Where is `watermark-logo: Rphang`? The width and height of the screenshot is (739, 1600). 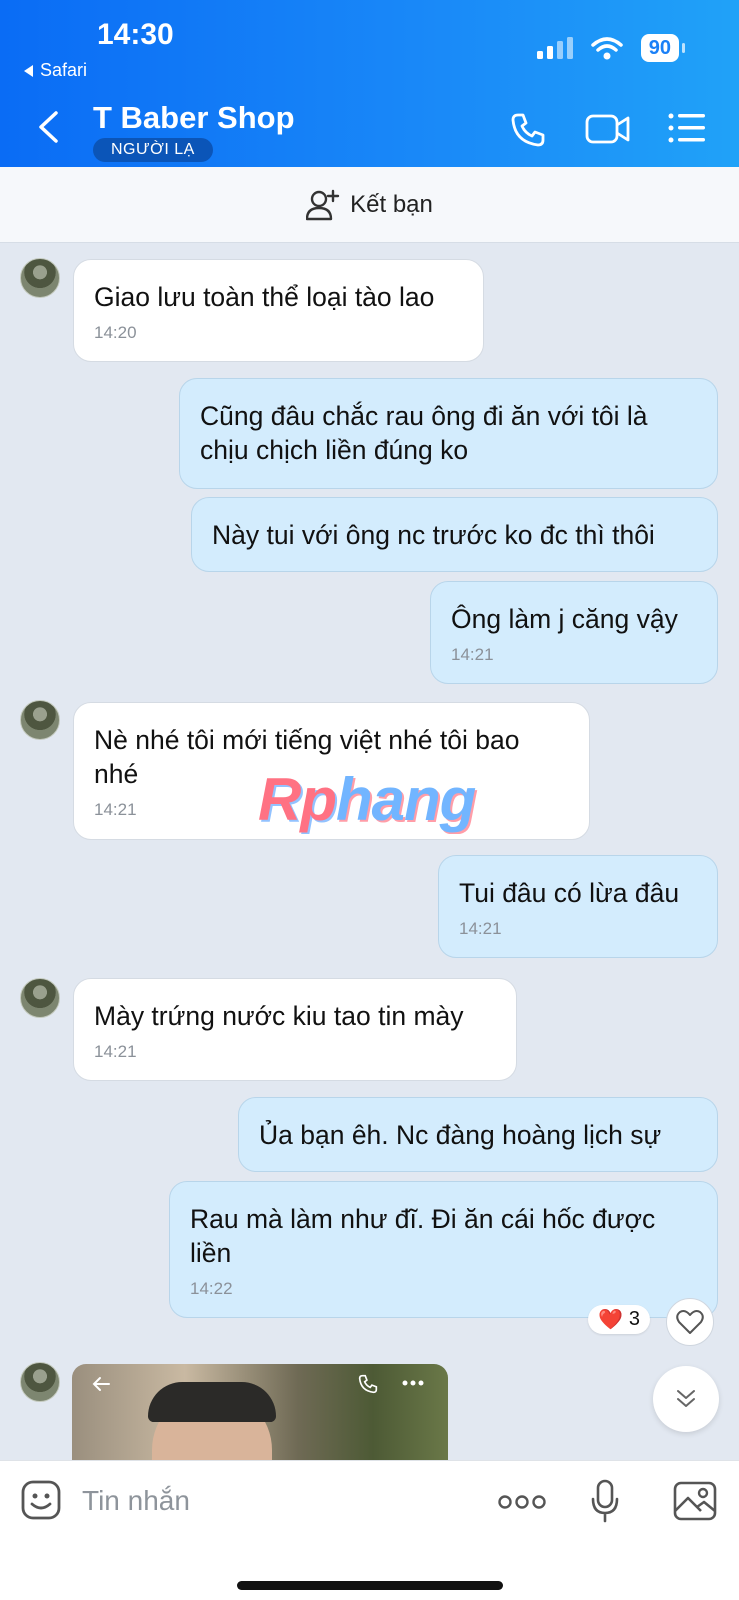 watermark-logo: Rphang is located at coordinates (367, 799).